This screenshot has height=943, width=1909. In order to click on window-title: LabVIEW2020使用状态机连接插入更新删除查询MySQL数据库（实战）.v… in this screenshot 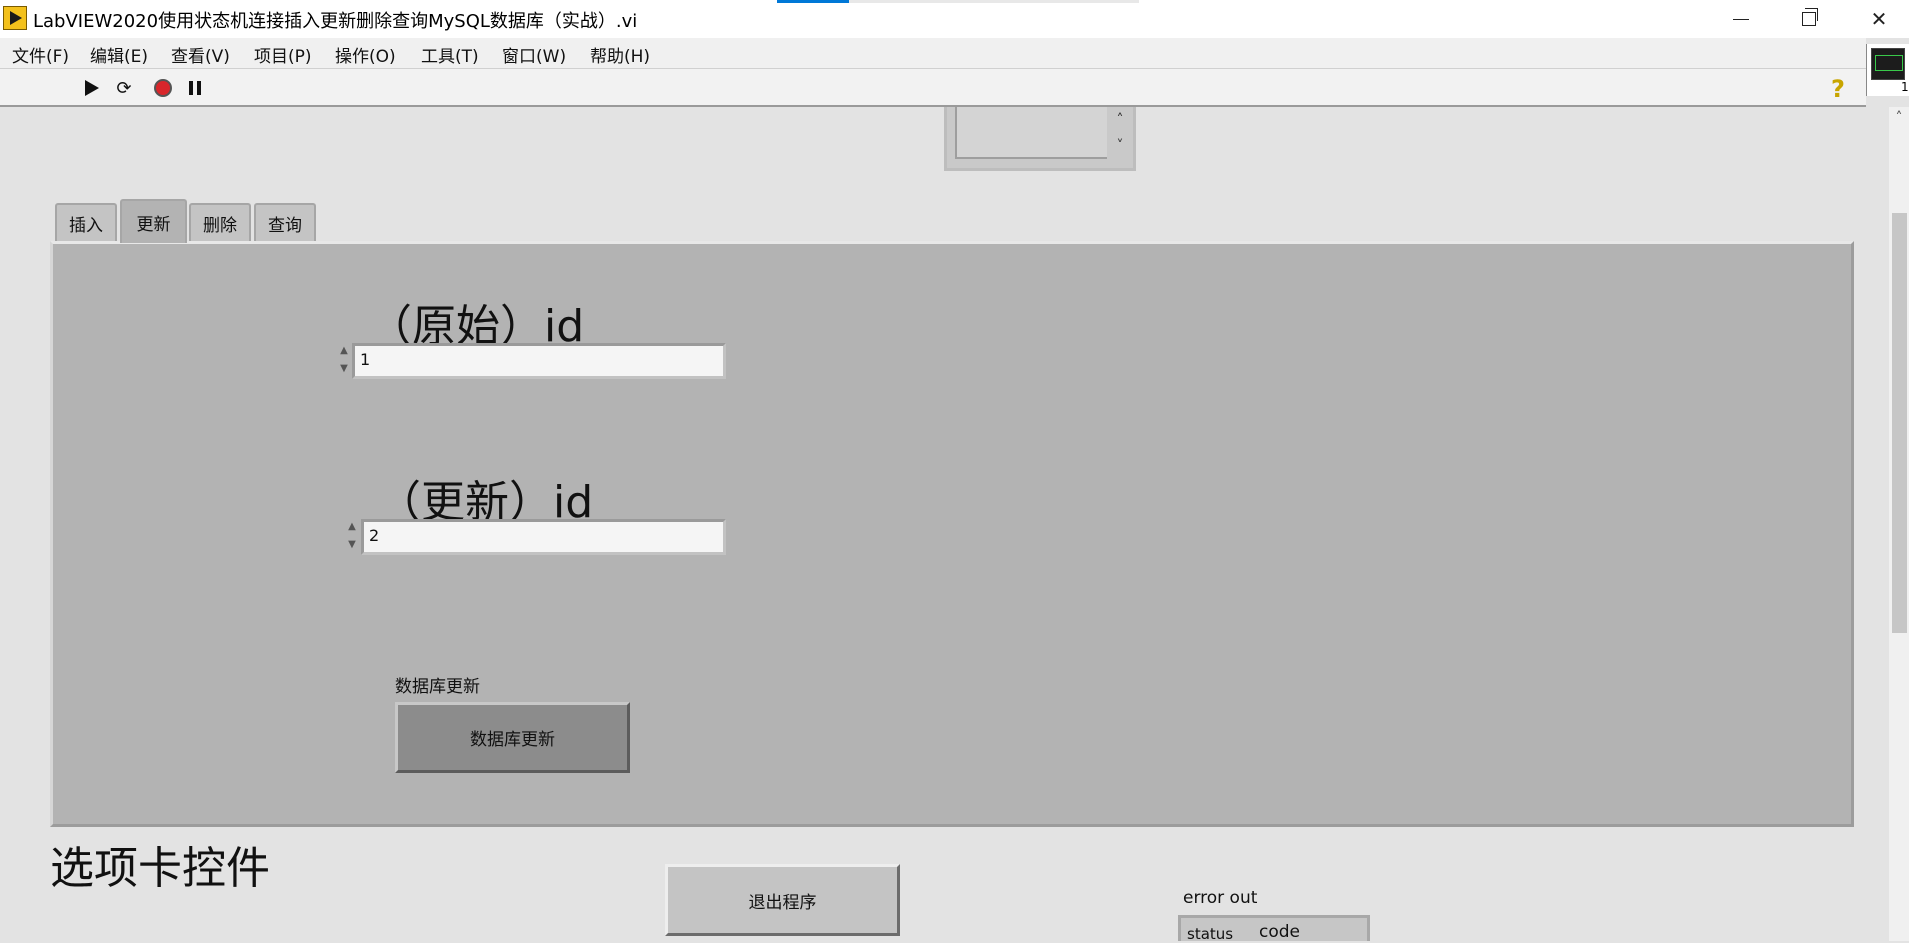, I will do `click(335, 21)`.